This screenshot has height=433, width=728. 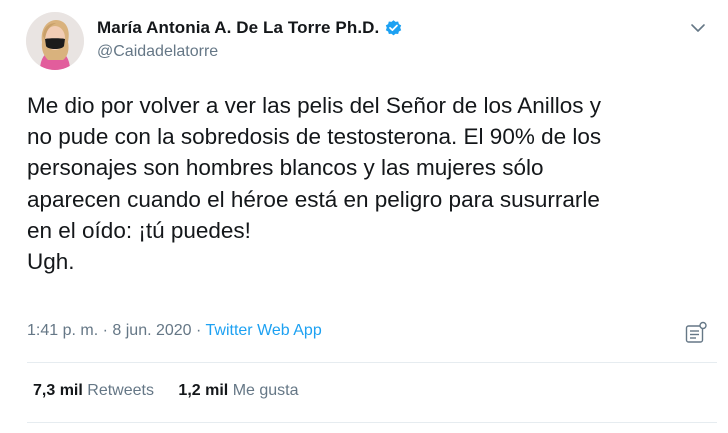 I want to click on author-handle: @Caidadelatorre, so click(x=157, y=52).